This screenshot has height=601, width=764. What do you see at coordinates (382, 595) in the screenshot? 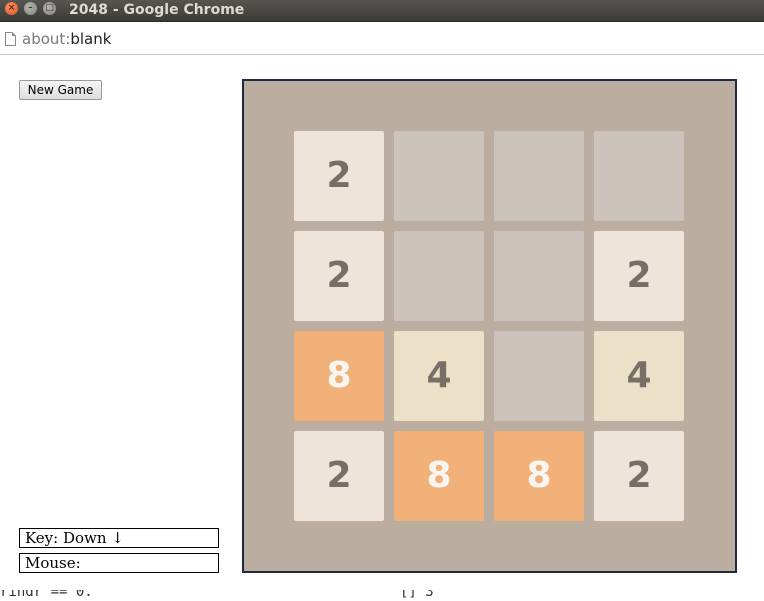
I see `bottom-background-strip: rindr == 0. [] 3` at bounding box center [382, 595].